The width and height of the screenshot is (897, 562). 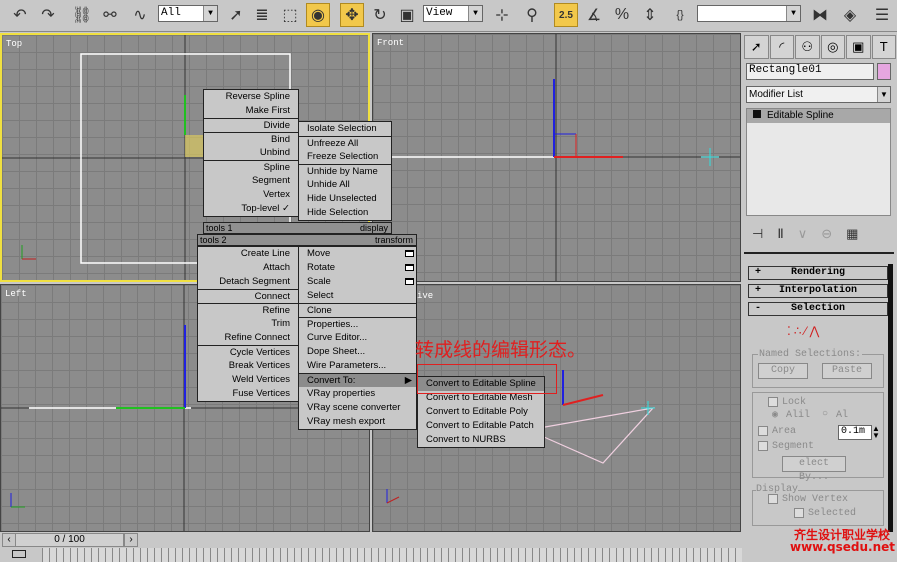 What do you see at coordinates (251, 153) in the screenshot?
I see `menu-item-unbind: Unbind` at bounding box center [251, 153].